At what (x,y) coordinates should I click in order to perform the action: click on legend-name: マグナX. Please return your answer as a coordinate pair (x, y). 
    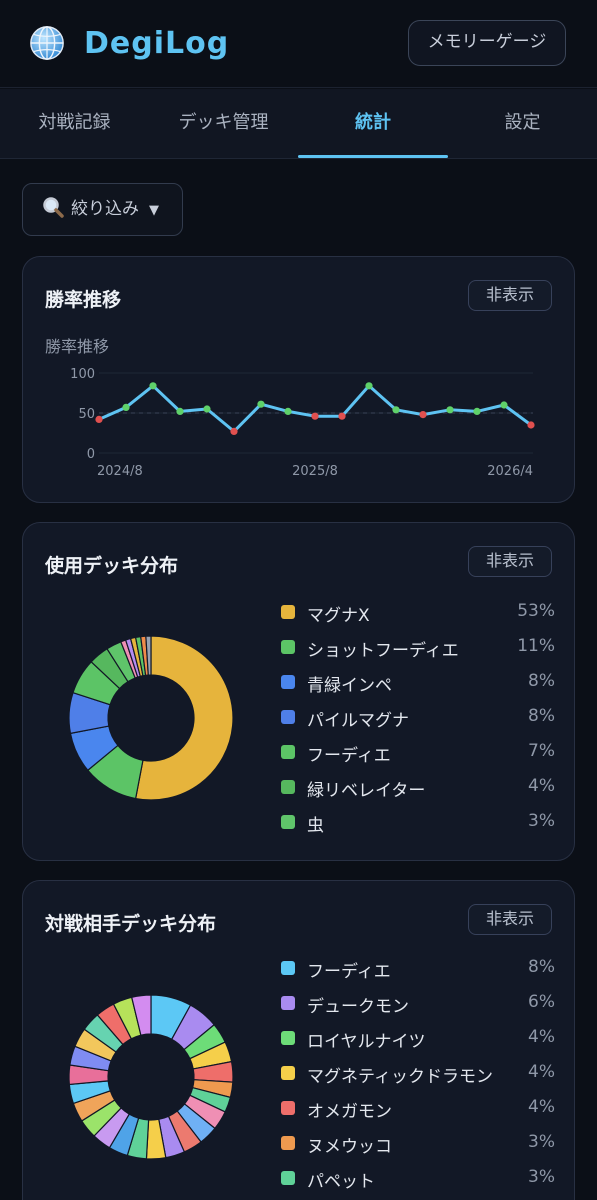
    Looking at the image, I should click on (338, 616).